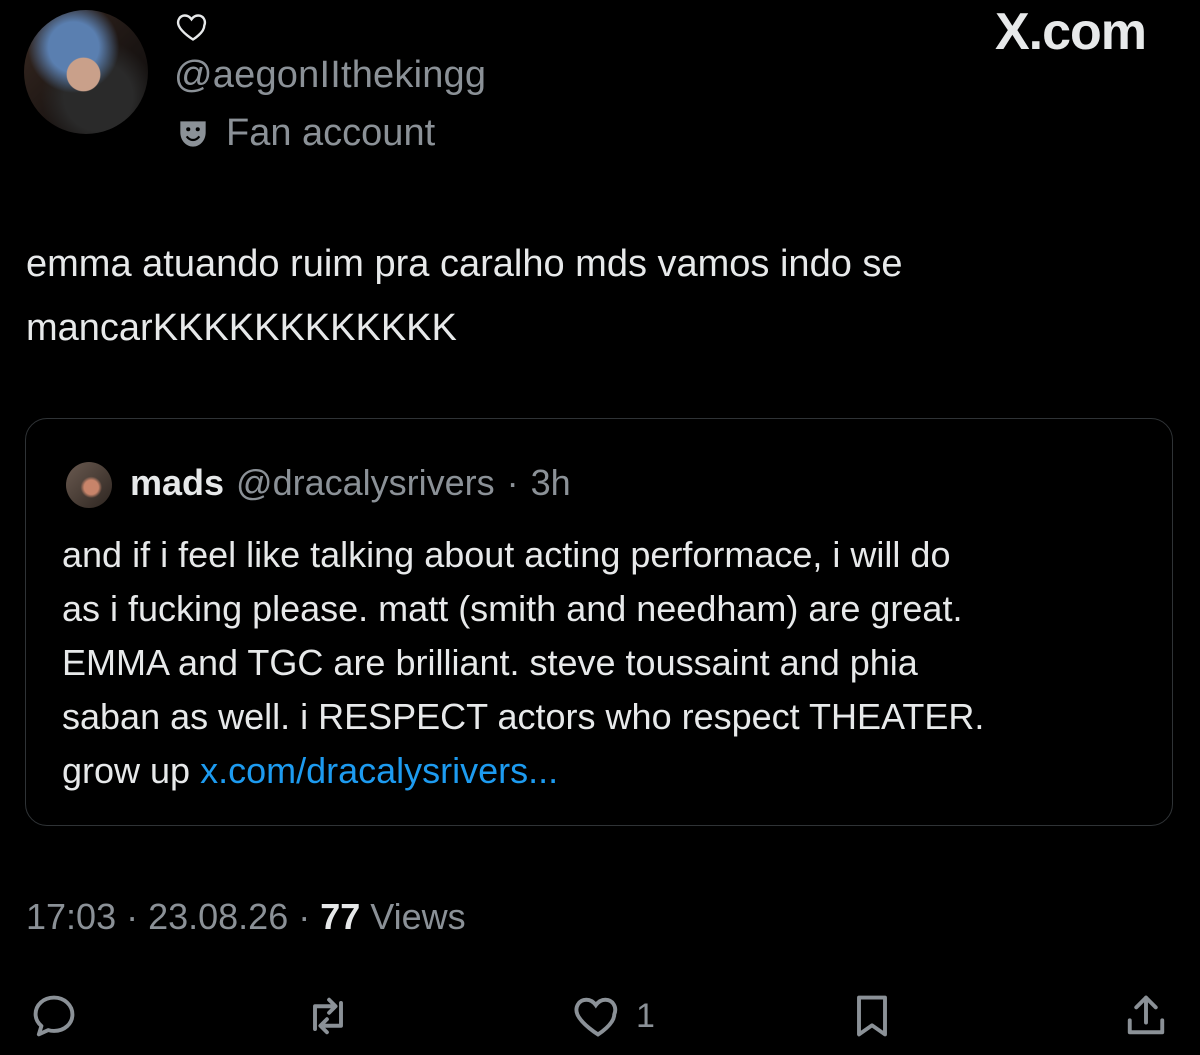  Describe the element at coordinates (418, 916) in the screenshot. I see `views-label: Views` at that location.